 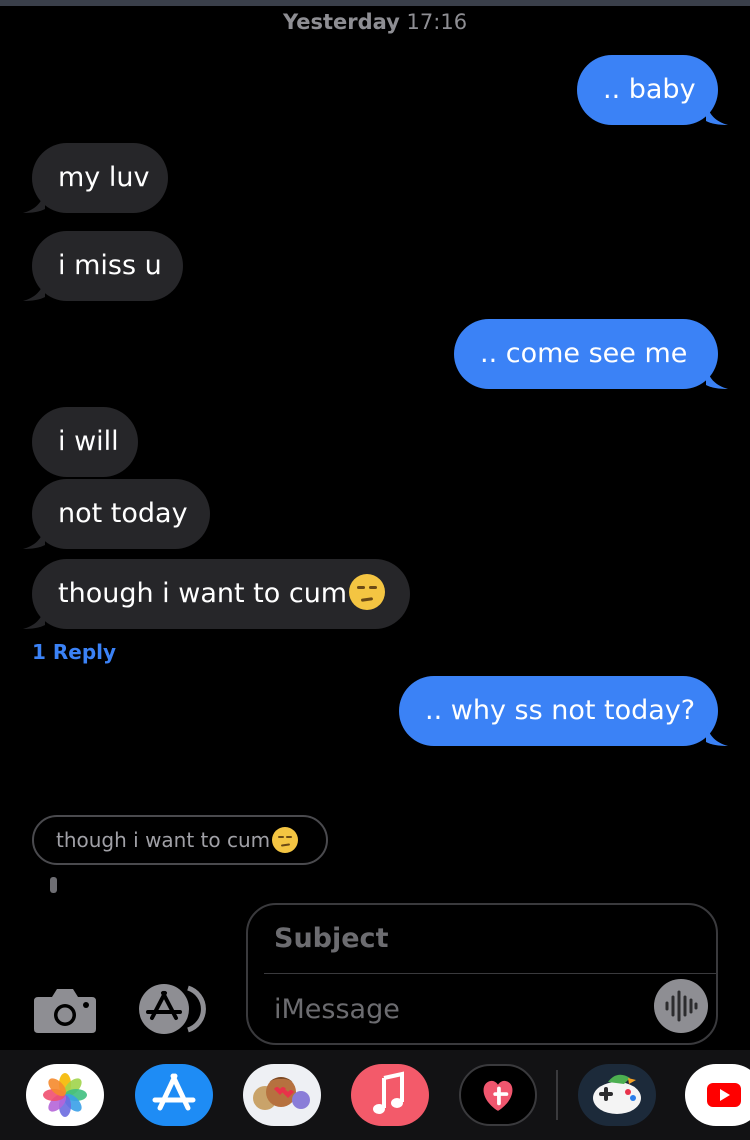 I want to click on digital-touch-app-button, so click(x=498, y=1095).